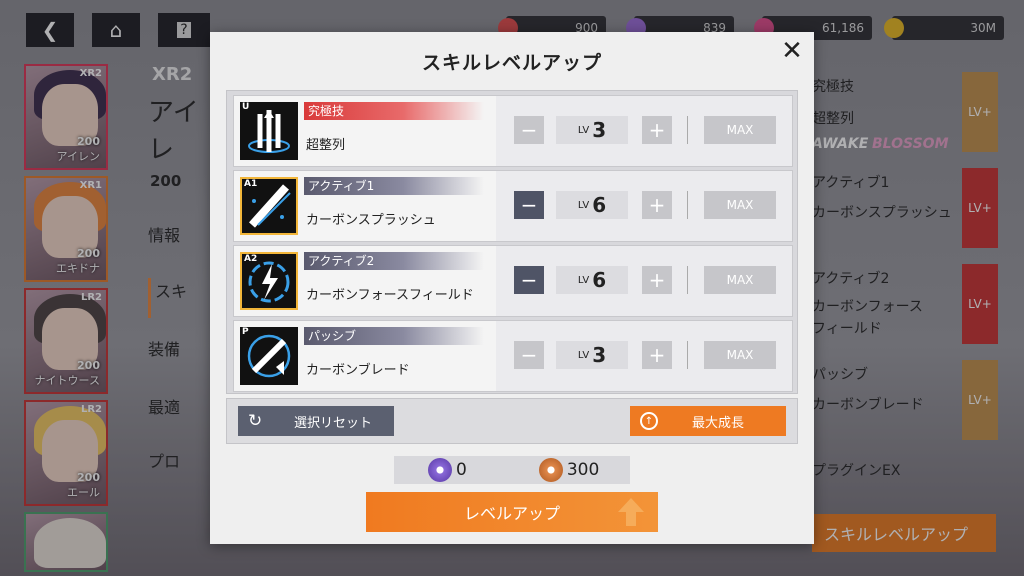 The height and width of the screenshot is (576, 1024). Describe the element at coordinates (390, 295) in the screenshot. I see `skill-name: カーボンフォースフィールド` at that location.